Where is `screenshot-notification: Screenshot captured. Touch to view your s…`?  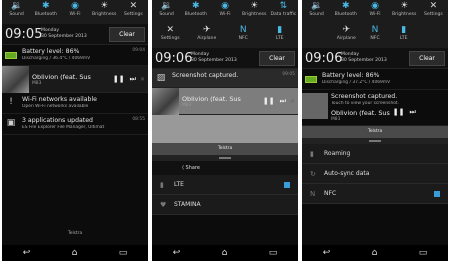 screenshot-notification: Screenshot captured. Touch to view your s… is located at coordinates (375, 108).